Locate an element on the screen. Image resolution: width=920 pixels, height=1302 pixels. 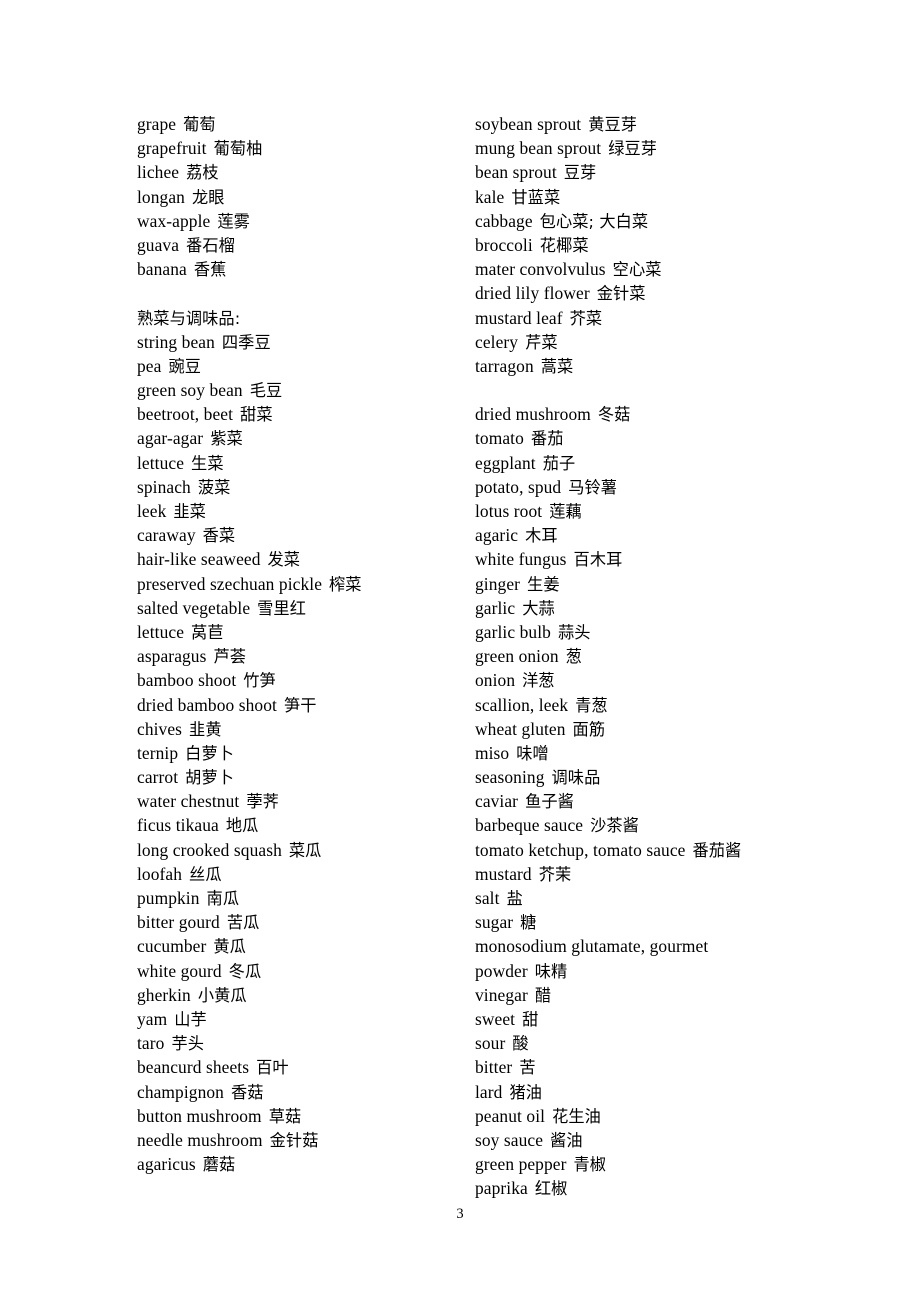
entry-term-zh: 莴苣 is located at coordinates (207, 632).